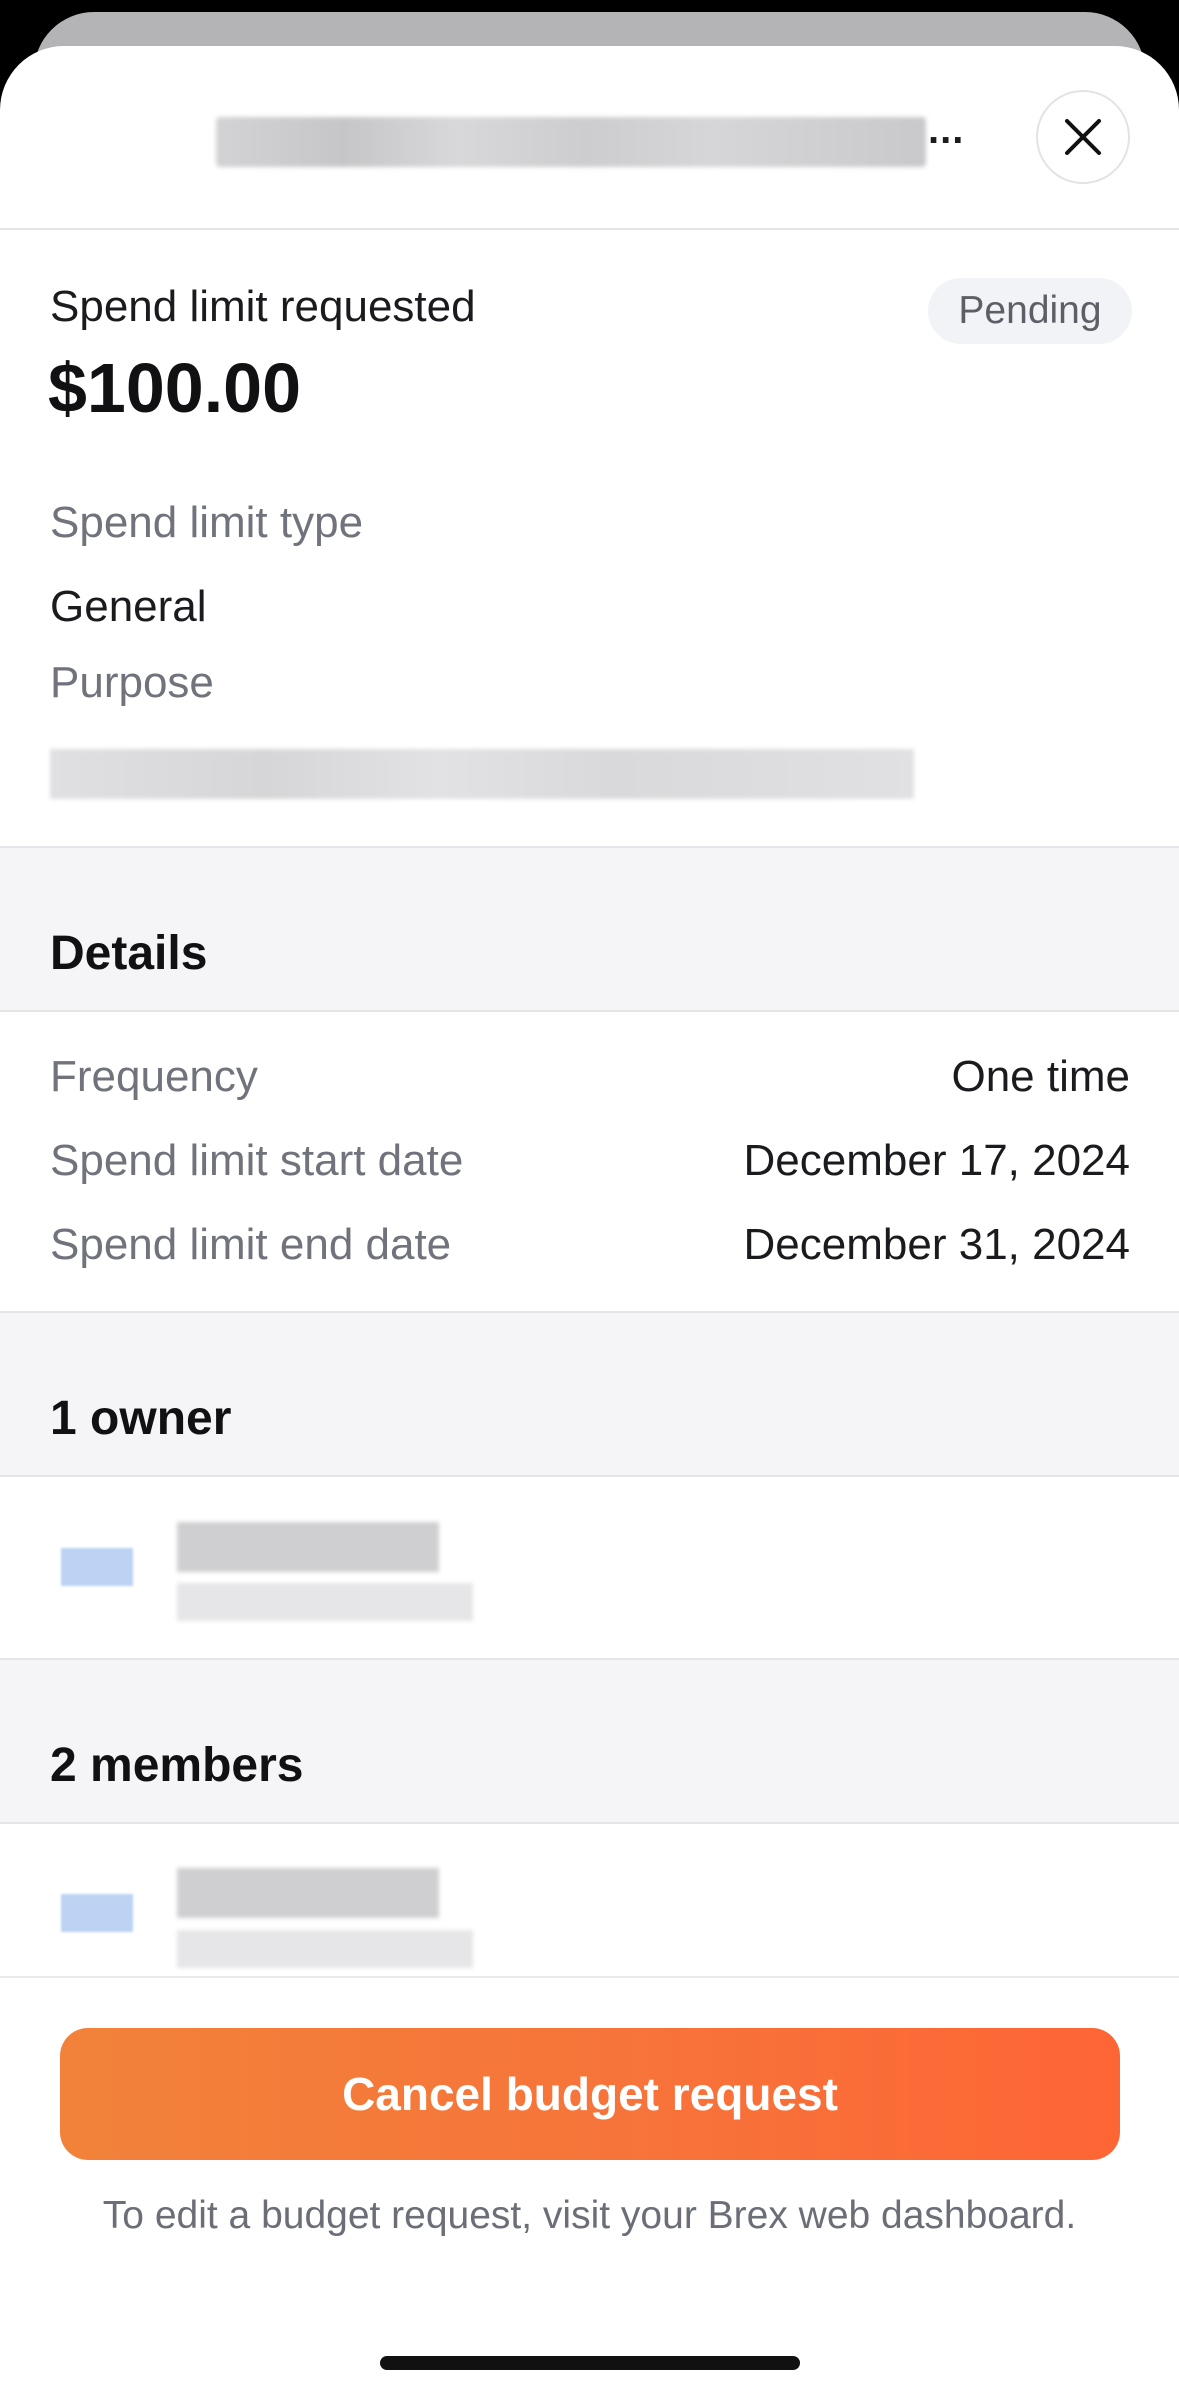  I want to click on detail-row-end-date: Spend limit end date December 31, 2024, so click(590, 1250).